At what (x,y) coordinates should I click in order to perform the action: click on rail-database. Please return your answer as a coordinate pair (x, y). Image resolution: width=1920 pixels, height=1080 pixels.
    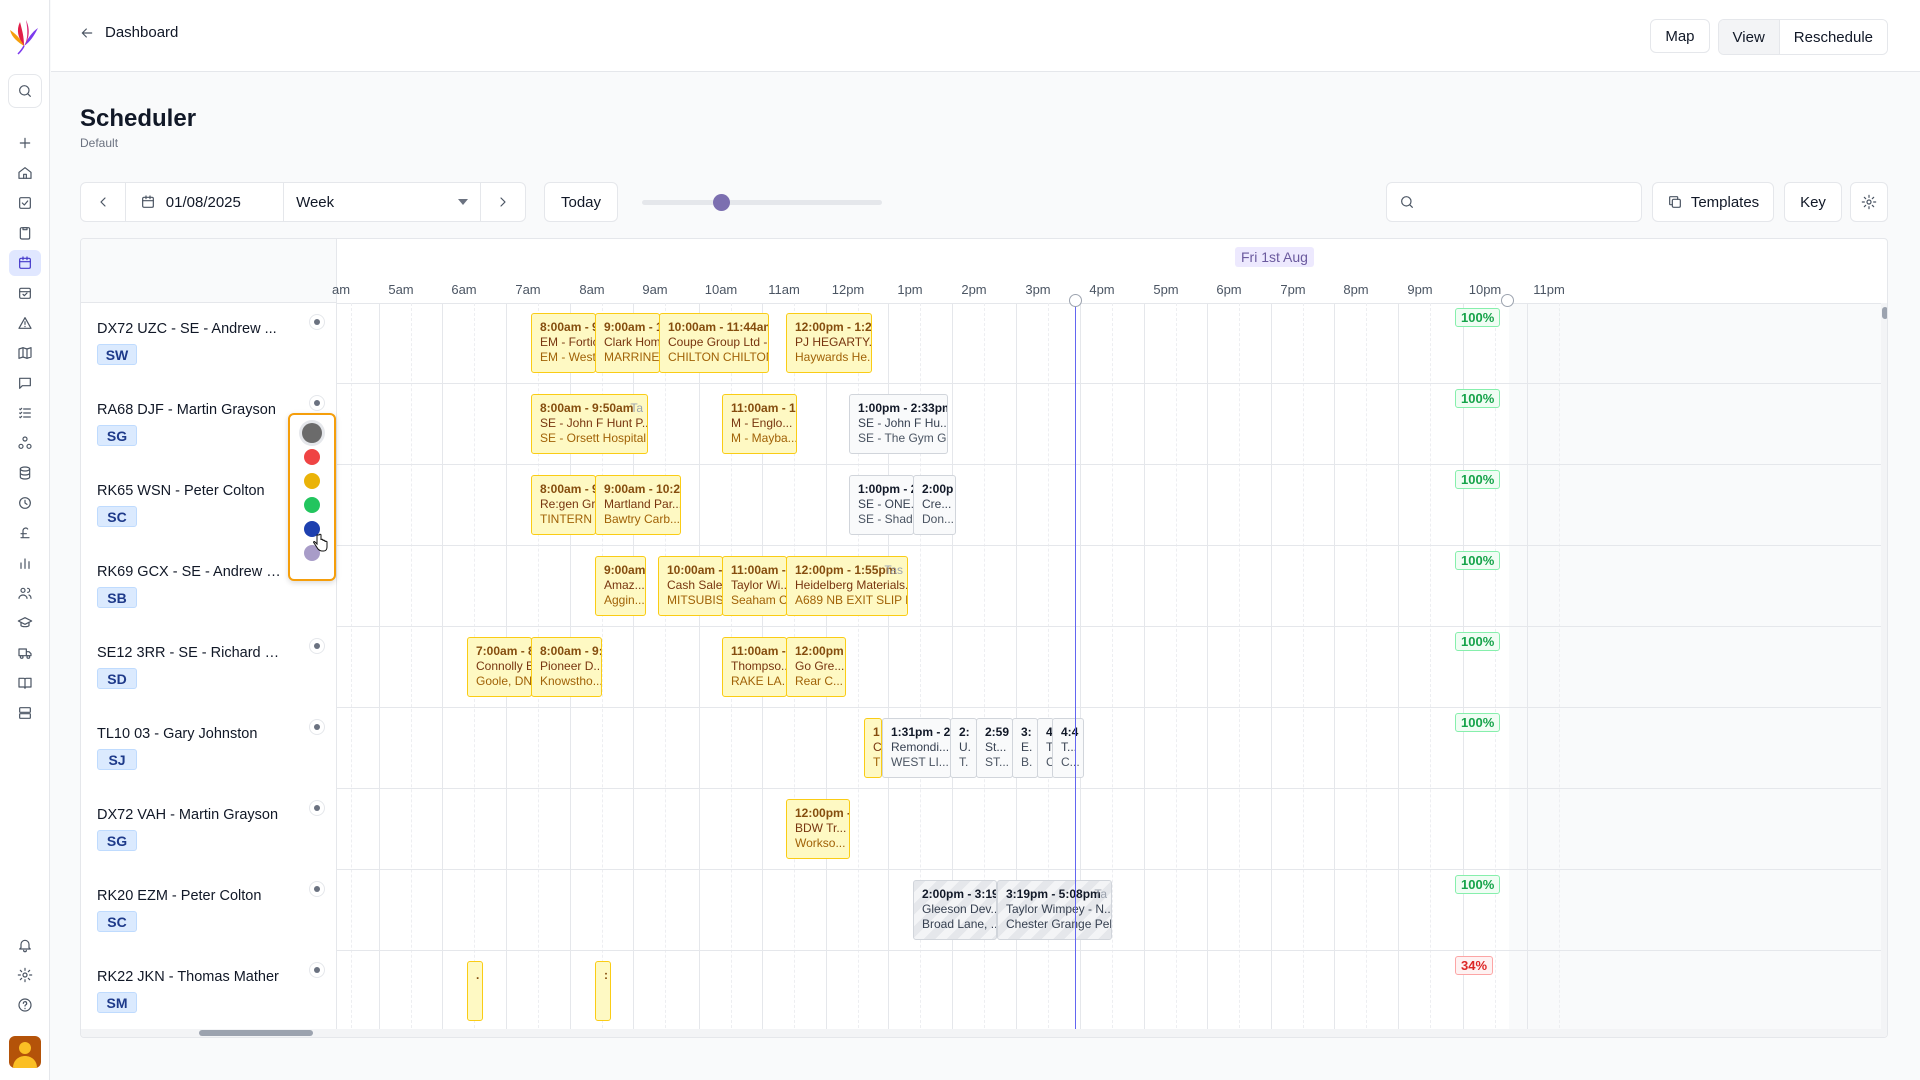
    Looking at the image, I should click on (25, 473).